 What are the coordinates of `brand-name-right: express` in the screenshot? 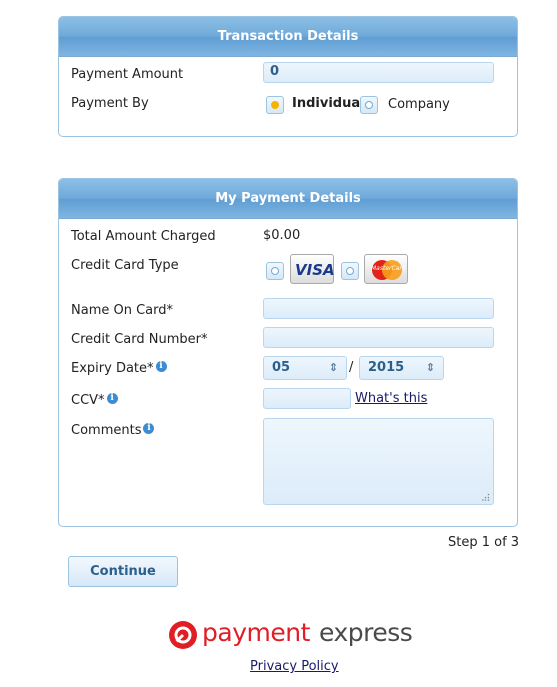 It's located at (366, 632).